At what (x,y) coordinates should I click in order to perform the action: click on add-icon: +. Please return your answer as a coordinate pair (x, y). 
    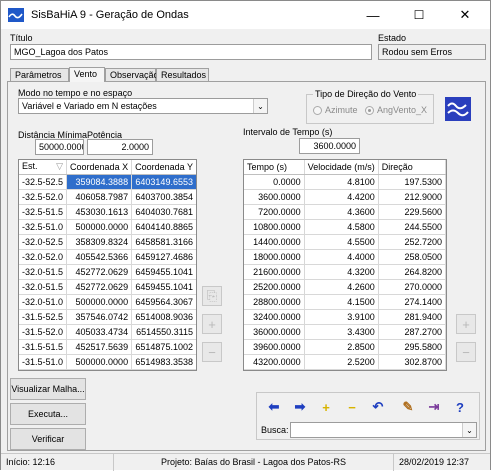
    Looking at the image, I should click on (212, 324).